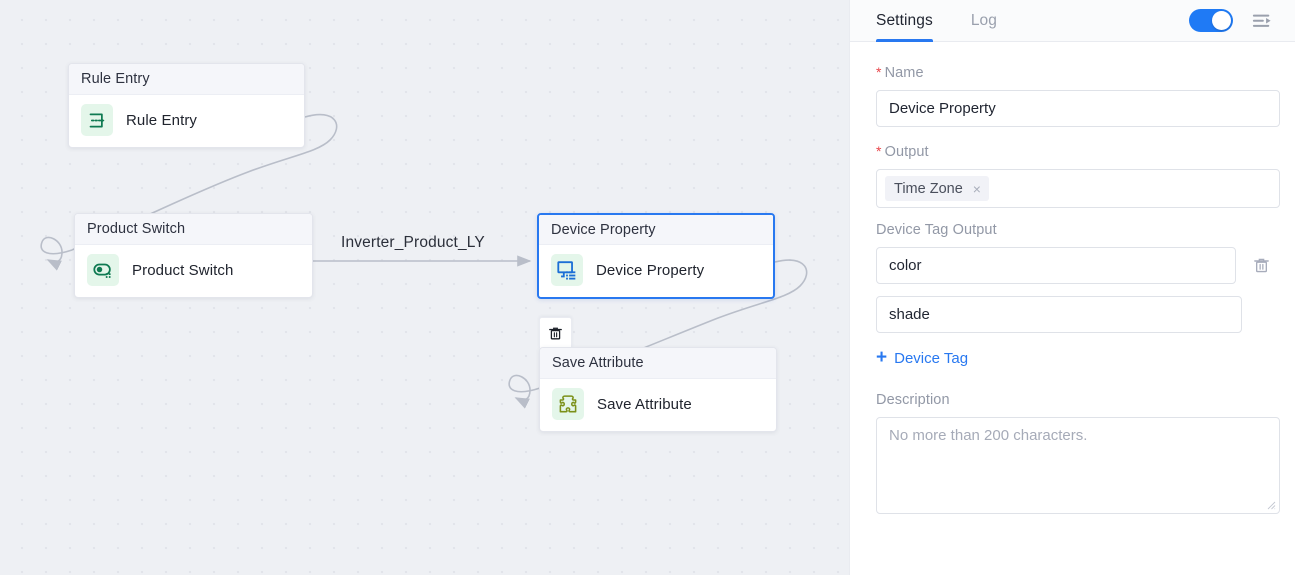 The width and height of the screenshot is (1295, 575). Describe the element at coordinates (904, 73) in the screenshot. I see `field-name-label-text: Name` at that location.